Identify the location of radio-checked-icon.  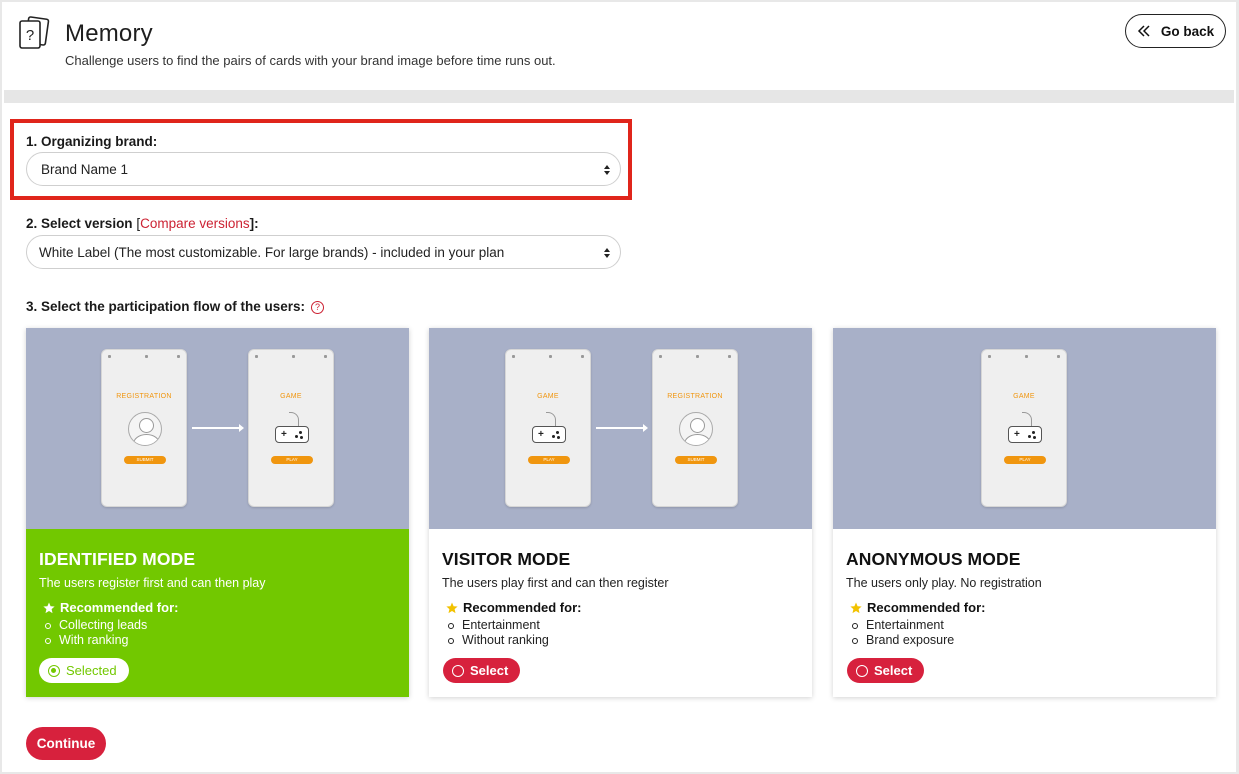
(54, 670).